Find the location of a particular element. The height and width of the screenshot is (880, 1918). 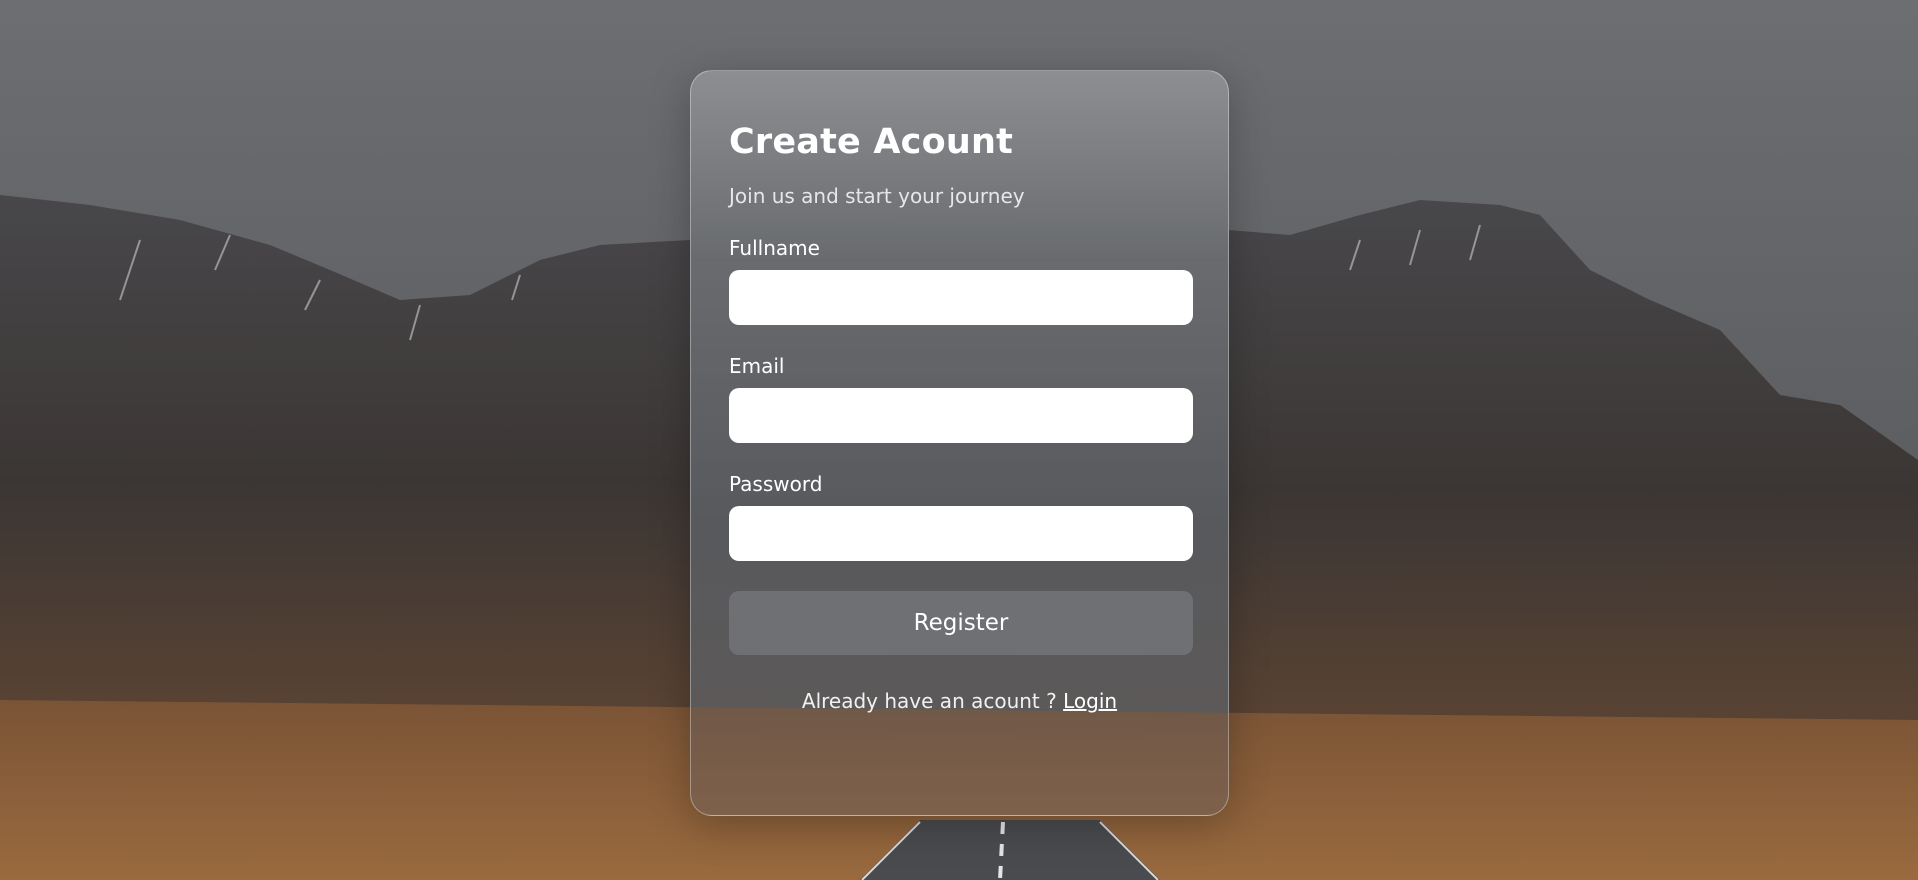

email-input is located at coordinates (961, 415).